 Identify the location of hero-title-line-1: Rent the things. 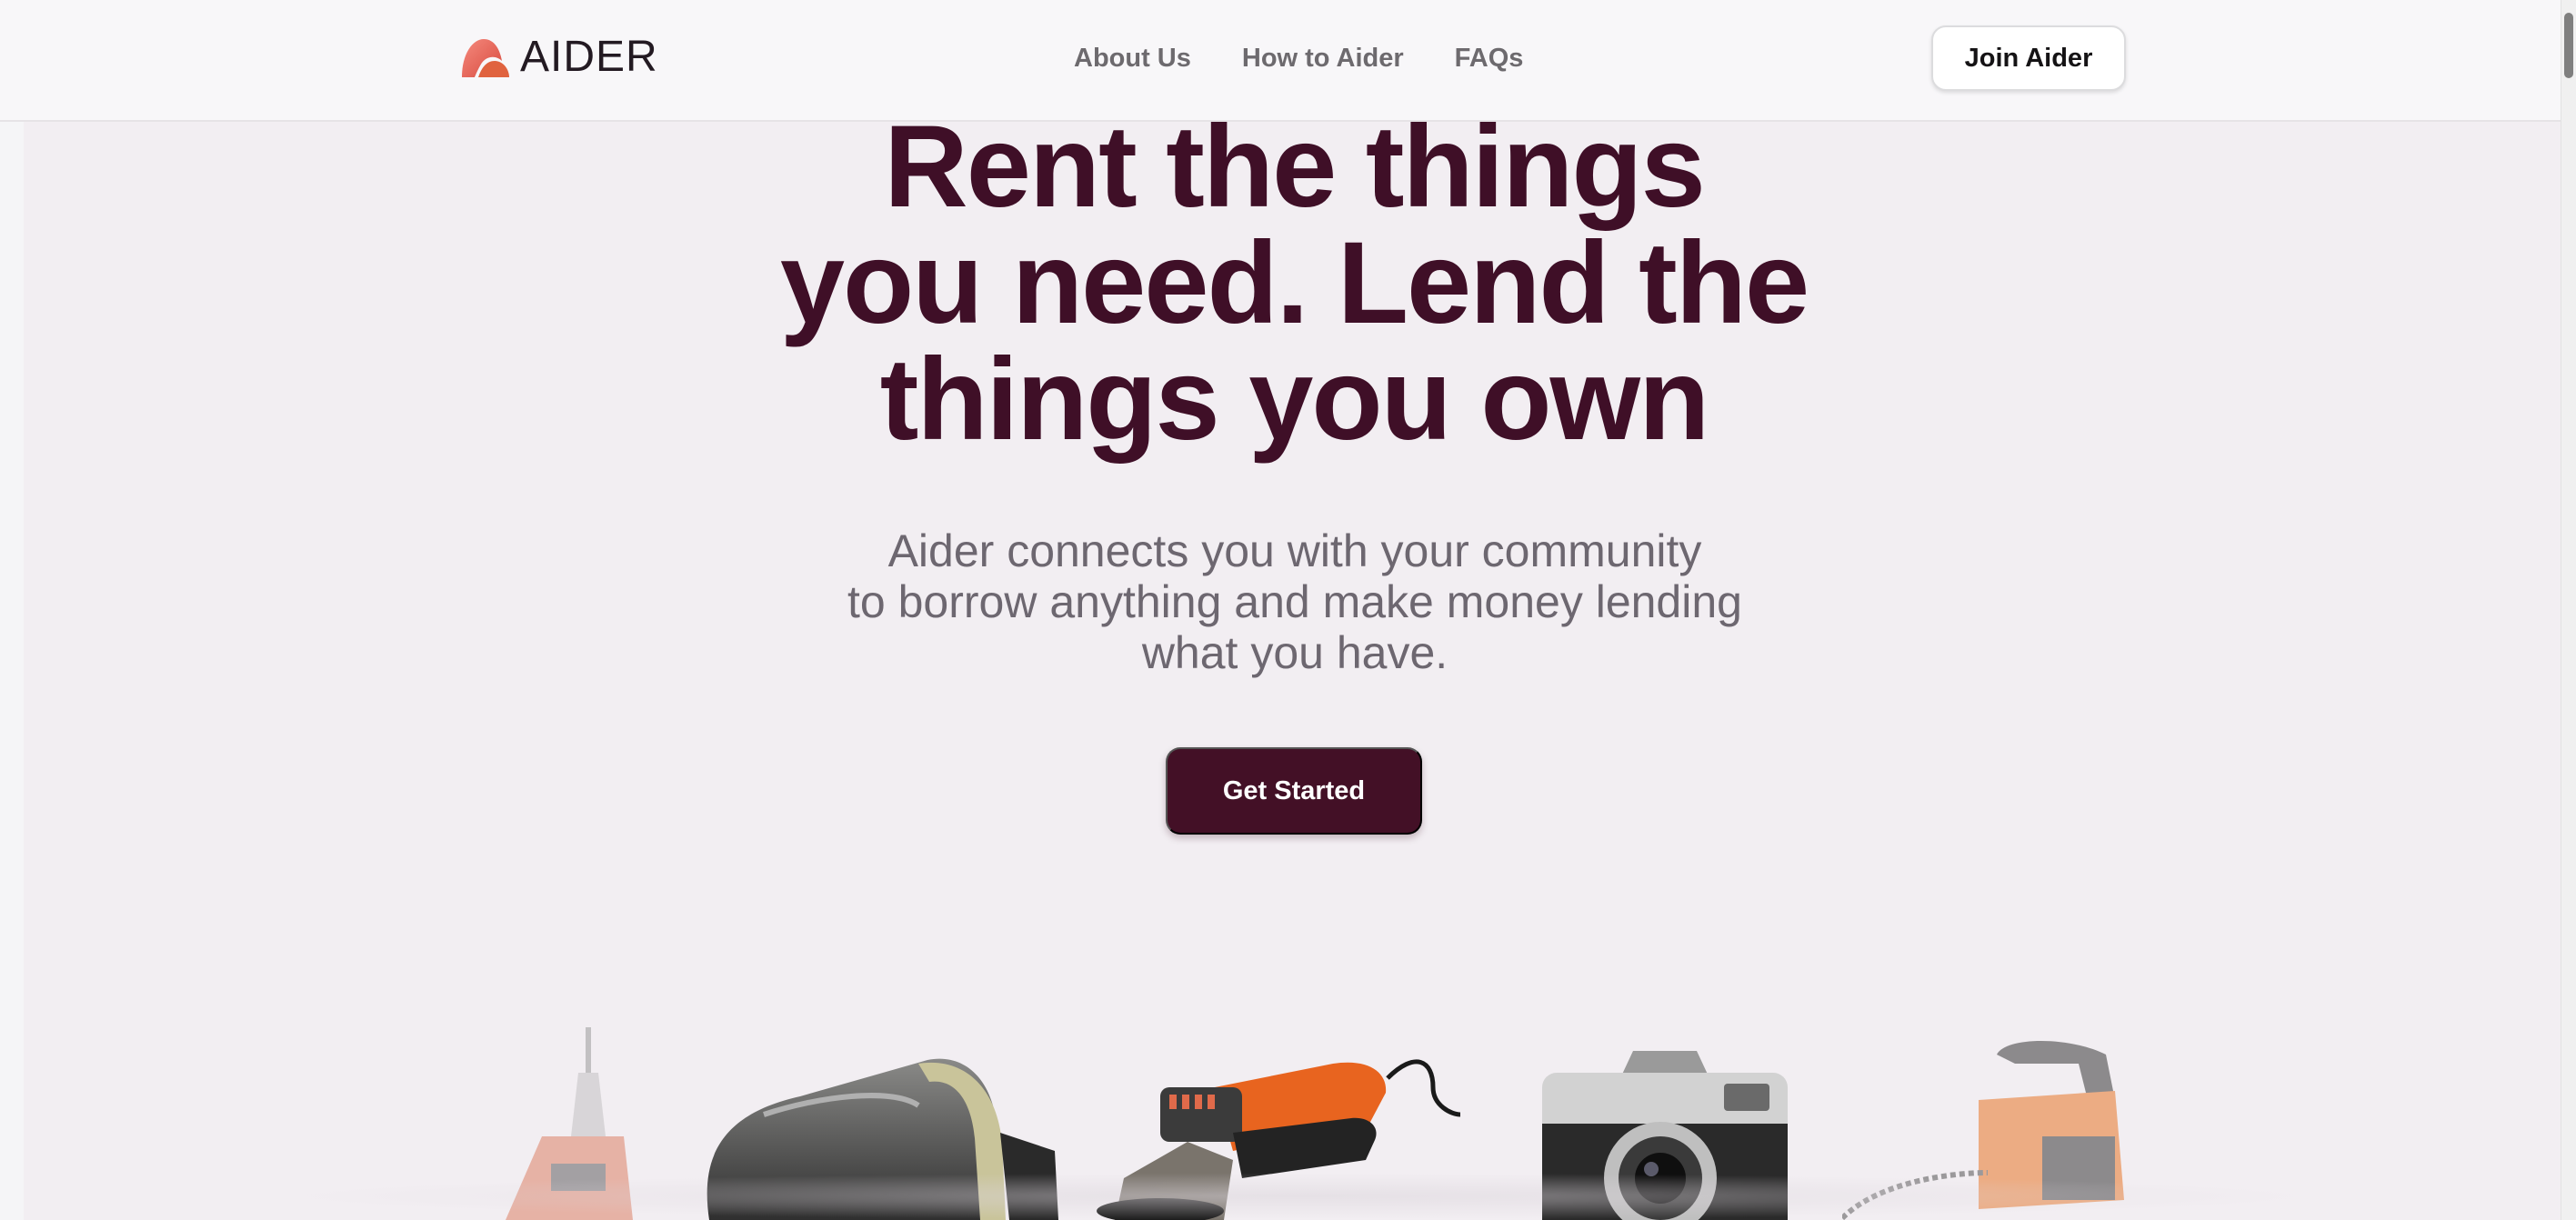
(1294, 167).